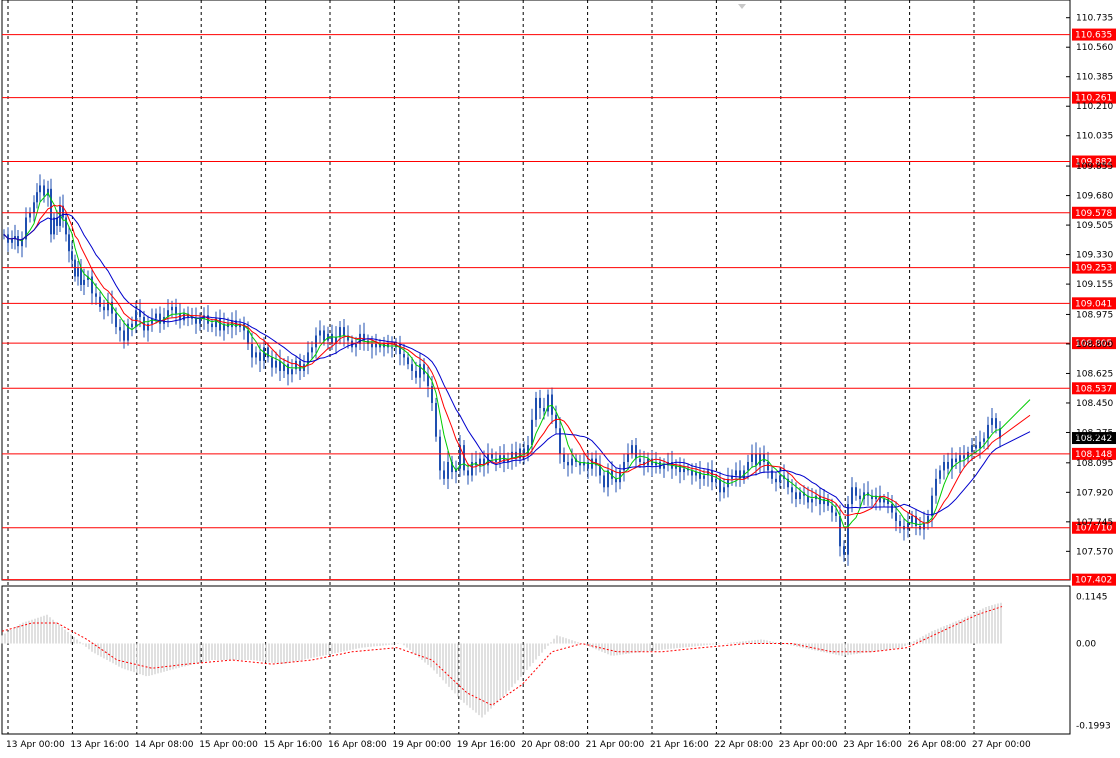 This screenshot has height=758, width=1120. I want to click on price-tick-label: 108.800, so click(1094, 345).